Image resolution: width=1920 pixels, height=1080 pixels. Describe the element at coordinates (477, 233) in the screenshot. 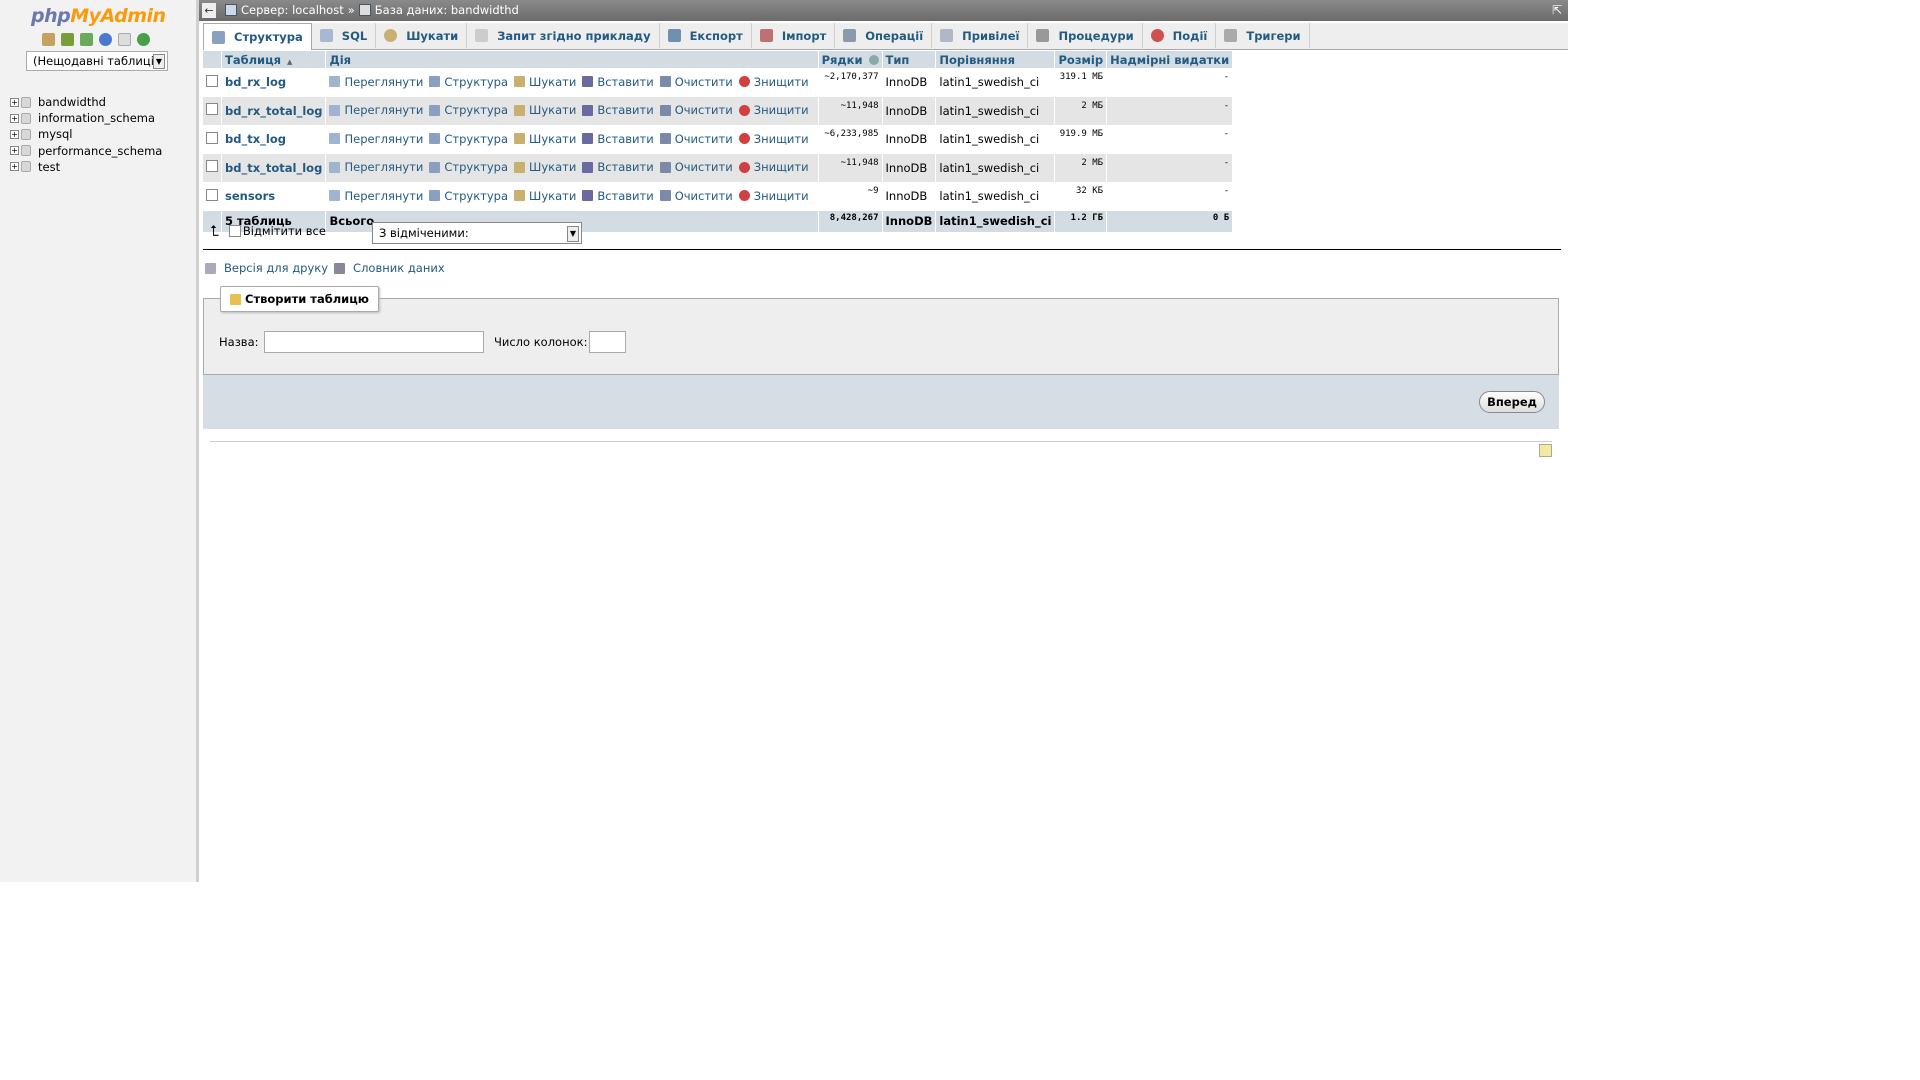

I see `with-selected-select: З відміченими: ▼` at that location.